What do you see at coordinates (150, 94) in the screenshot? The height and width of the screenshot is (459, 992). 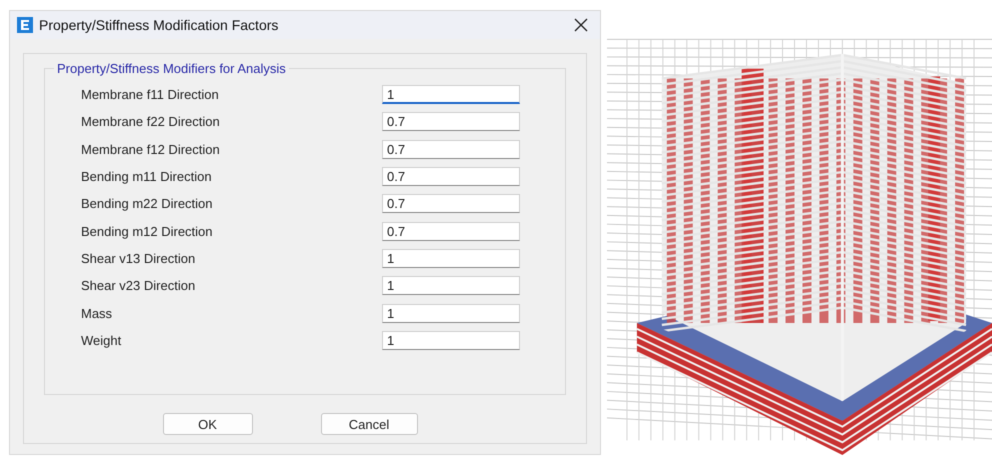 I see `field-label: Membrane f11 Direction` at bounding box center [150, 94].